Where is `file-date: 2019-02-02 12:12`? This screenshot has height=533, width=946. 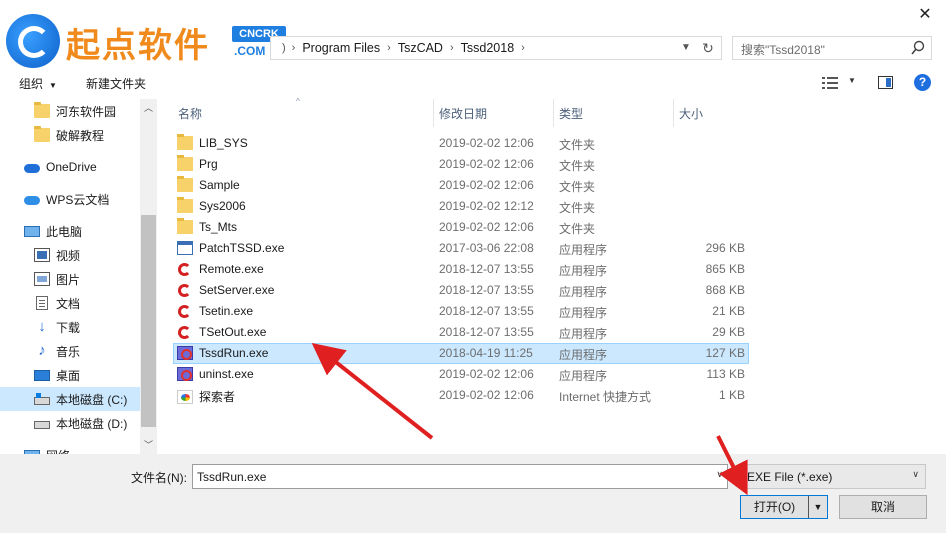 file-date: 2019-02-02 12:12 is located at coordinates (486, 206).